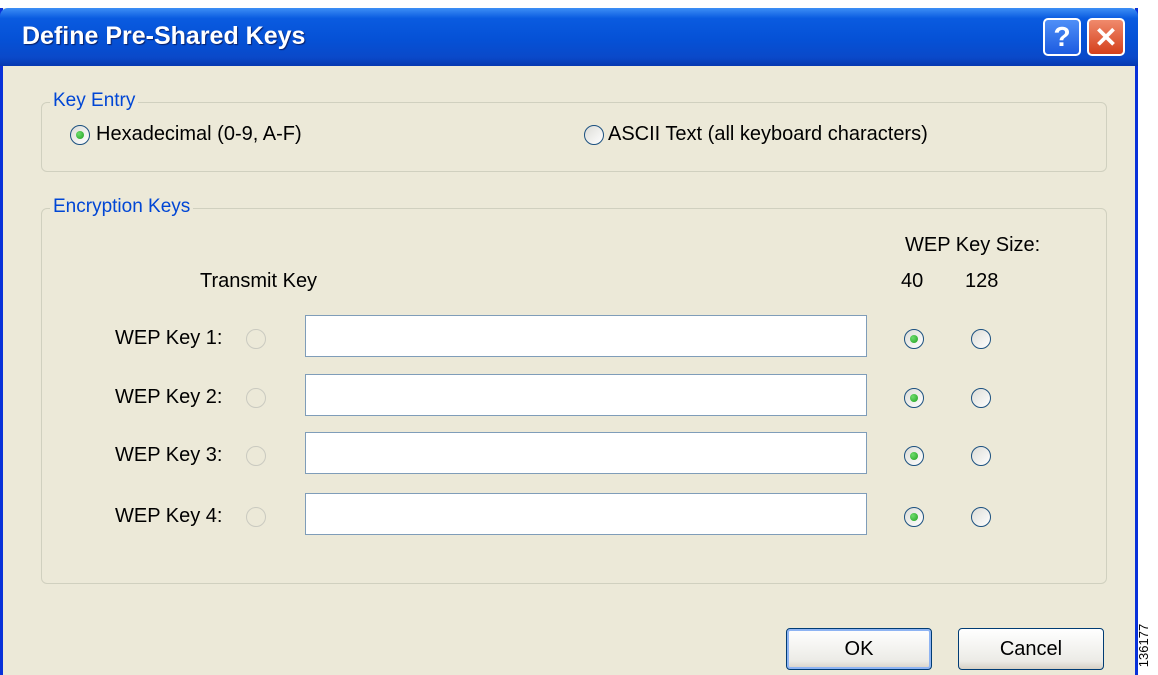  I want to click on dialog-title: Define Pre-Shared Keys, so click(164, 36).